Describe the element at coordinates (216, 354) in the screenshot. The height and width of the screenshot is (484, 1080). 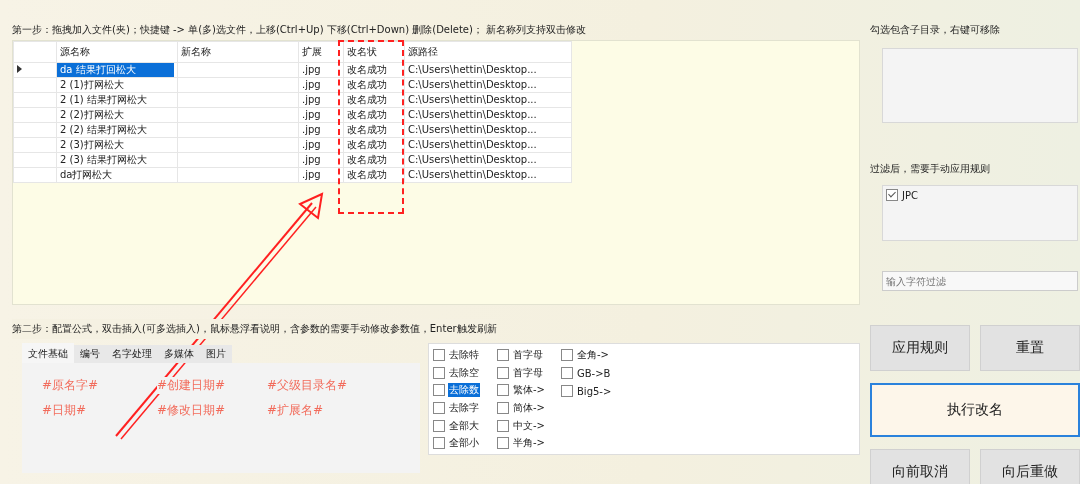
I see `tab: 图片` at that location.